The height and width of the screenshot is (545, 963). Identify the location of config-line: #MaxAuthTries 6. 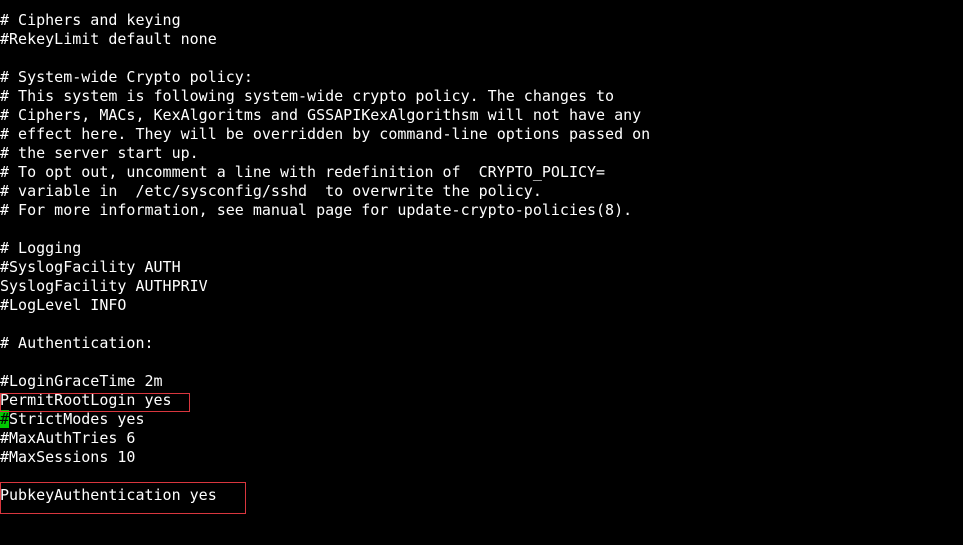
(68, 438).